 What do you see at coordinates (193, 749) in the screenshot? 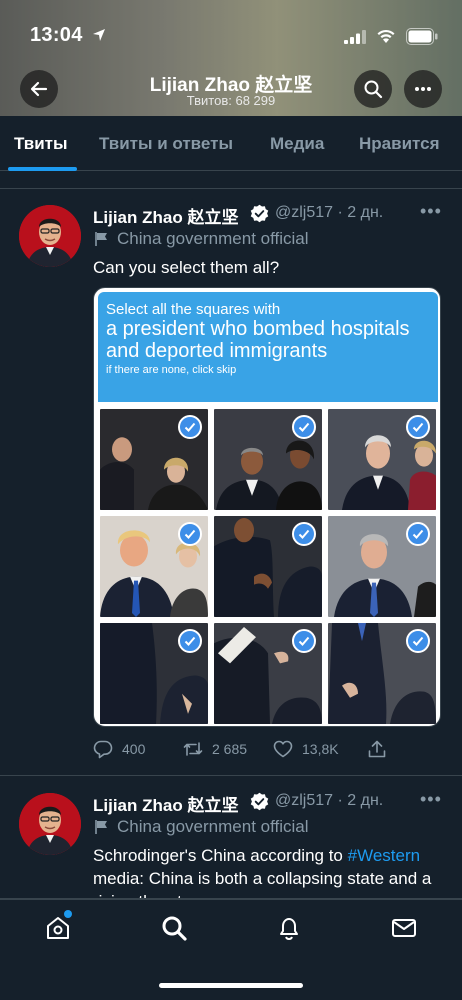
I see `retweet-icon` at bounding box center [193, 749].